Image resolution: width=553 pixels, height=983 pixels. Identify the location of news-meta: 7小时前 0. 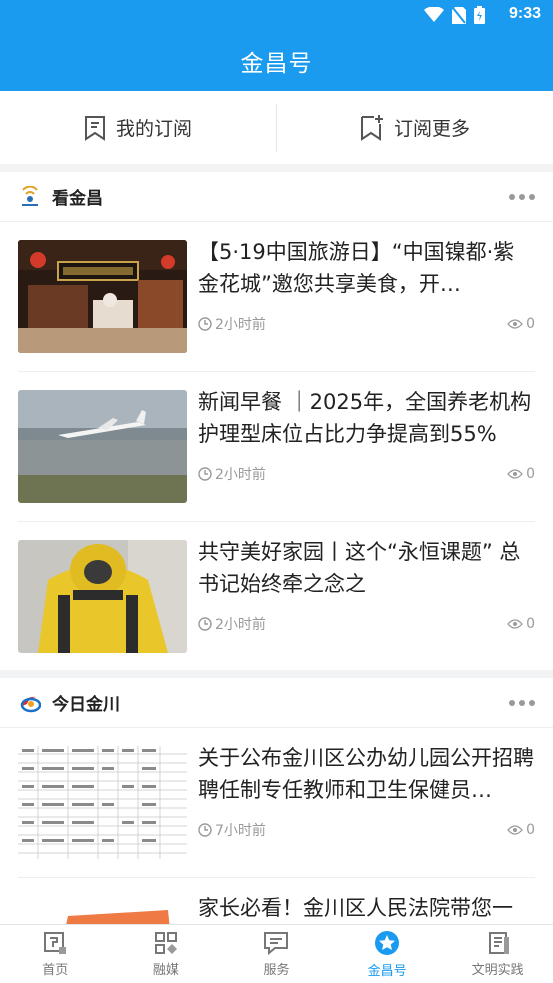
(366, 830).